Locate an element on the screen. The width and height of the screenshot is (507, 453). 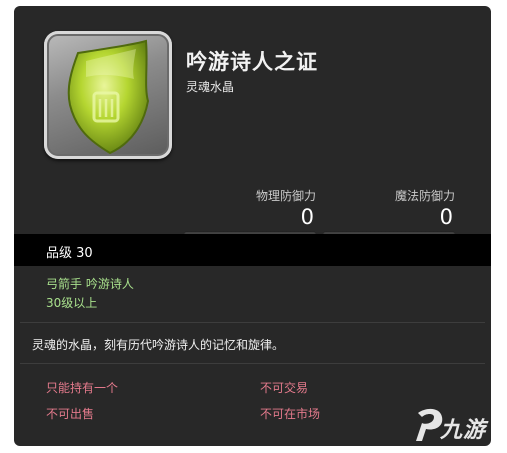
unsellable-property: 不可出售 is located at coordinates (70, 414).